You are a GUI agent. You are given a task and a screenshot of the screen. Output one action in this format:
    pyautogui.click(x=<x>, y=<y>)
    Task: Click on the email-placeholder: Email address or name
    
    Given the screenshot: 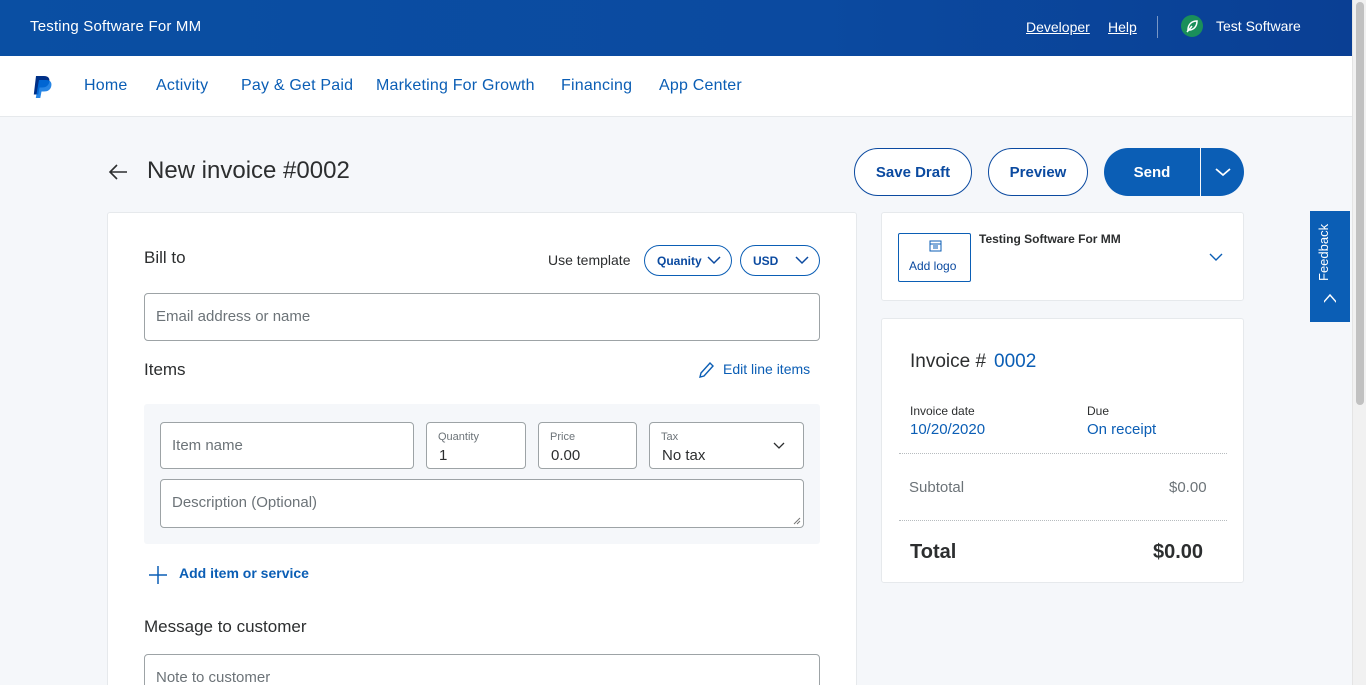 What is the action you would take?
    pyautogui.click(x=233, y=316)
    